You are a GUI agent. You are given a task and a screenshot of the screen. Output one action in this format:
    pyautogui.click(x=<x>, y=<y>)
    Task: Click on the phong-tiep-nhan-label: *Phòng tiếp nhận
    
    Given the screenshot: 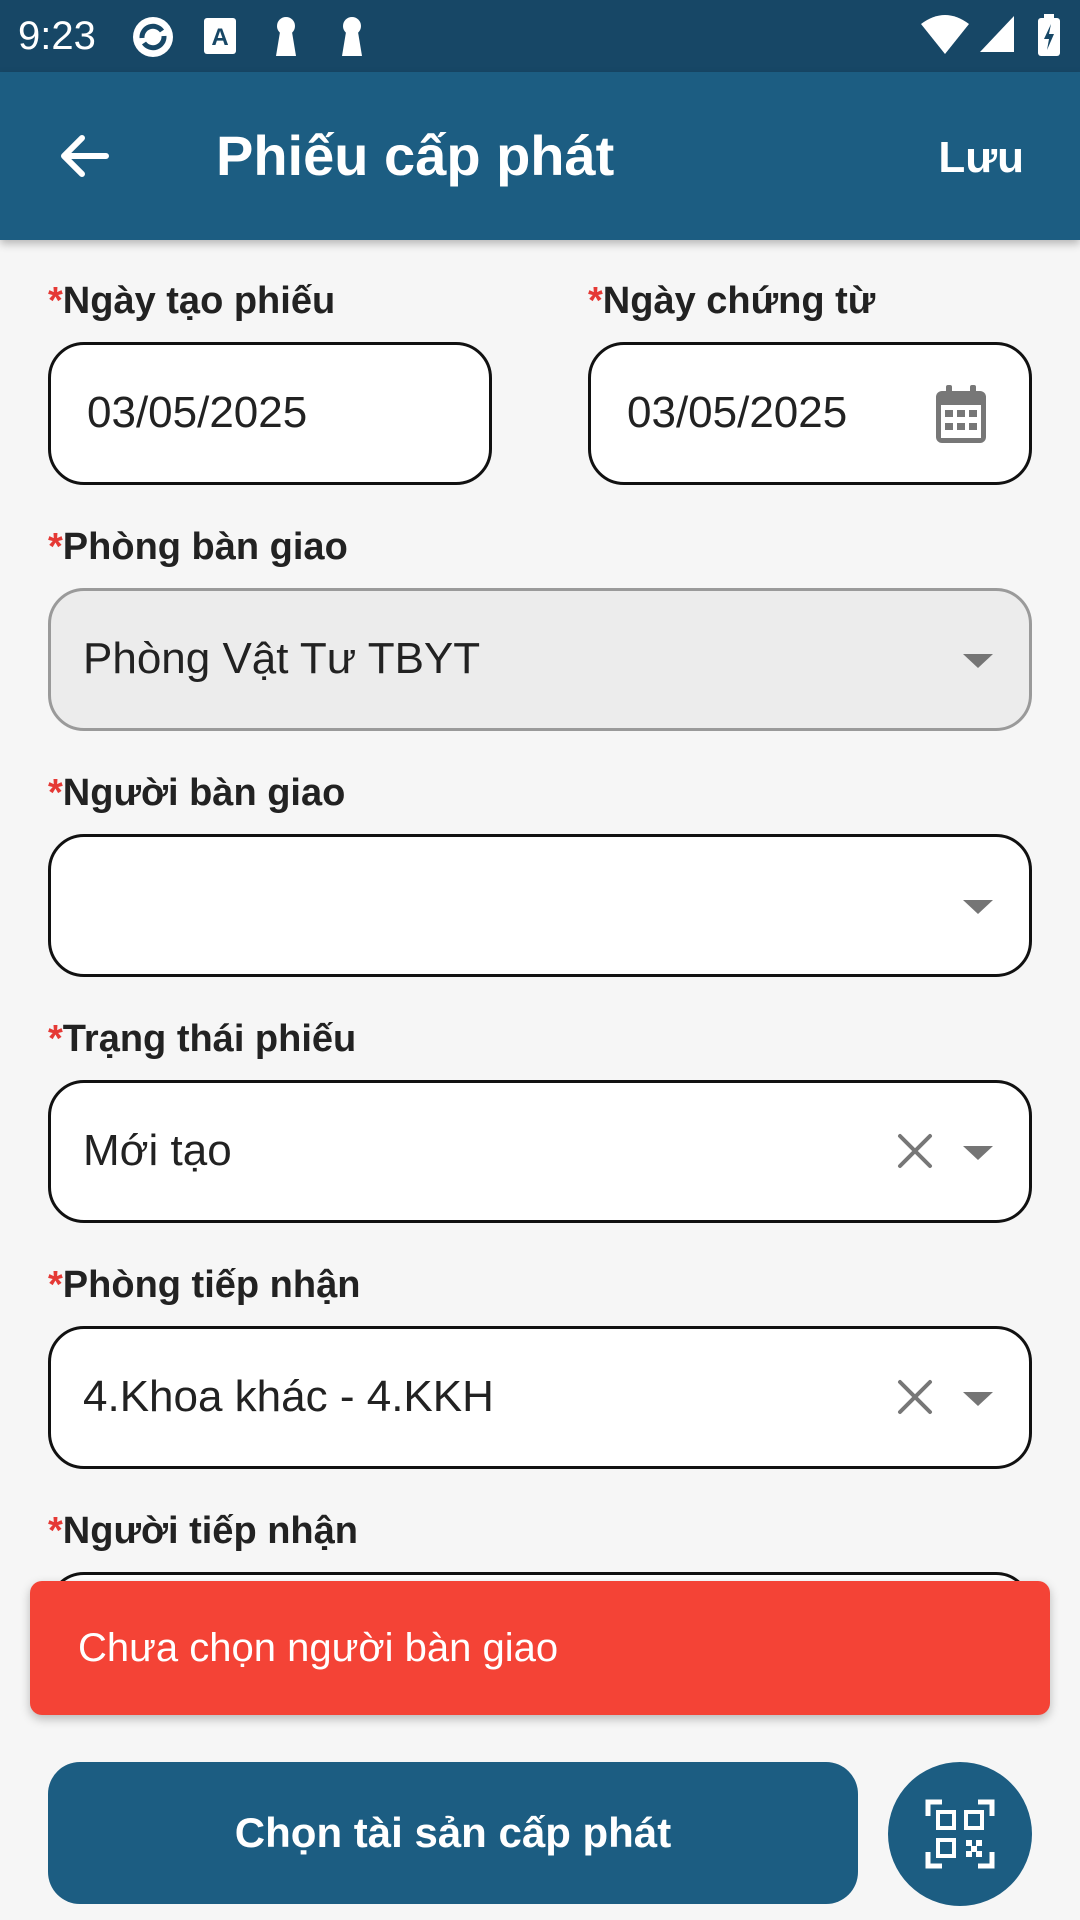 What is the action you would take?
    pyautogui.click(x=204, y=1285)
    